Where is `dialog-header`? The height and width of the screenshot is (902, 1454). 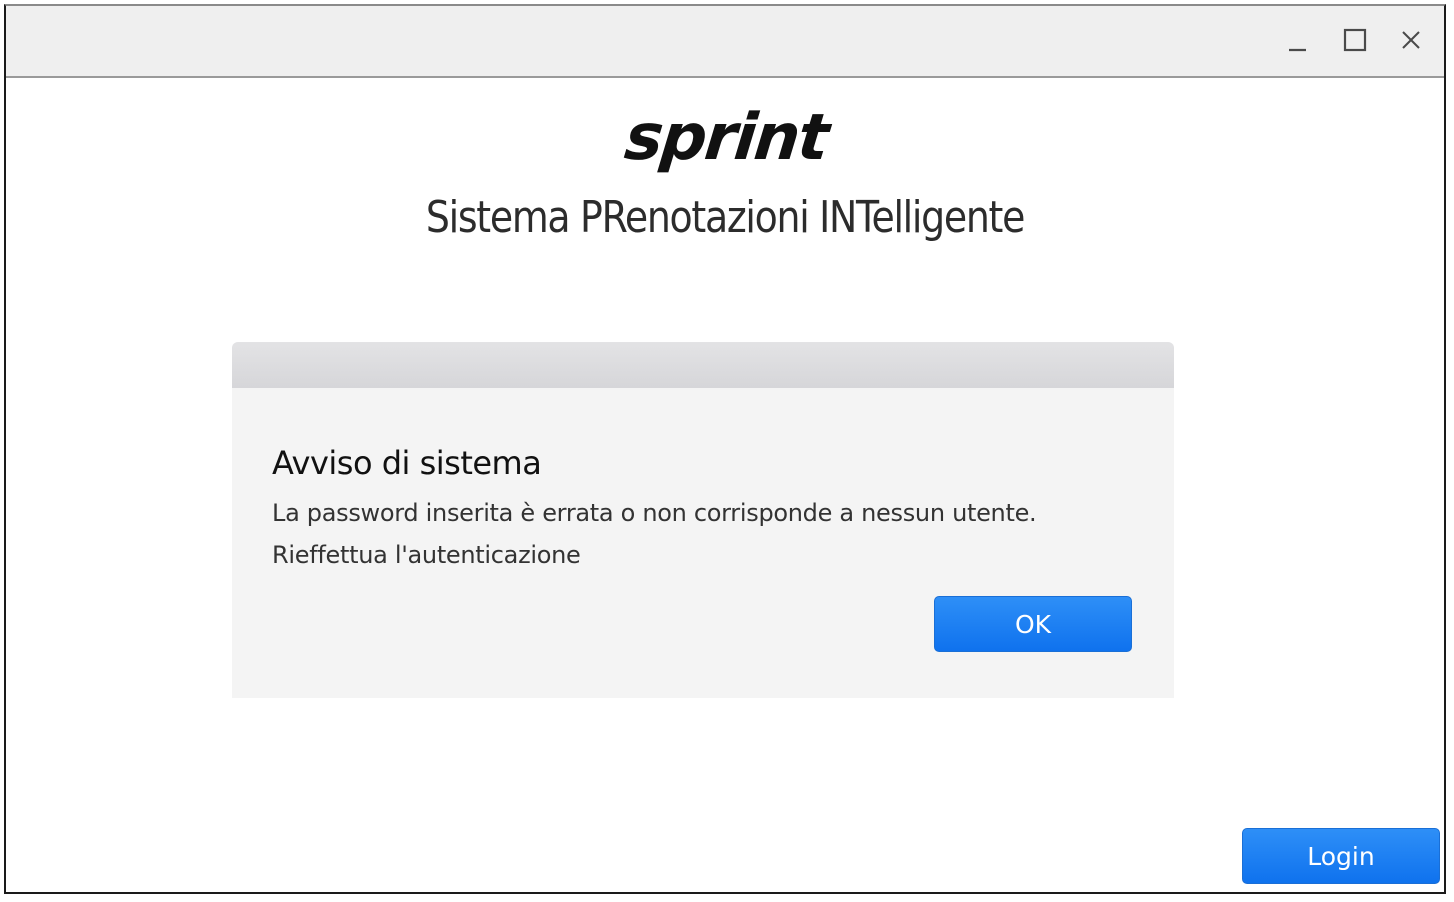
dialog-header is located at coordinates (703, 365).